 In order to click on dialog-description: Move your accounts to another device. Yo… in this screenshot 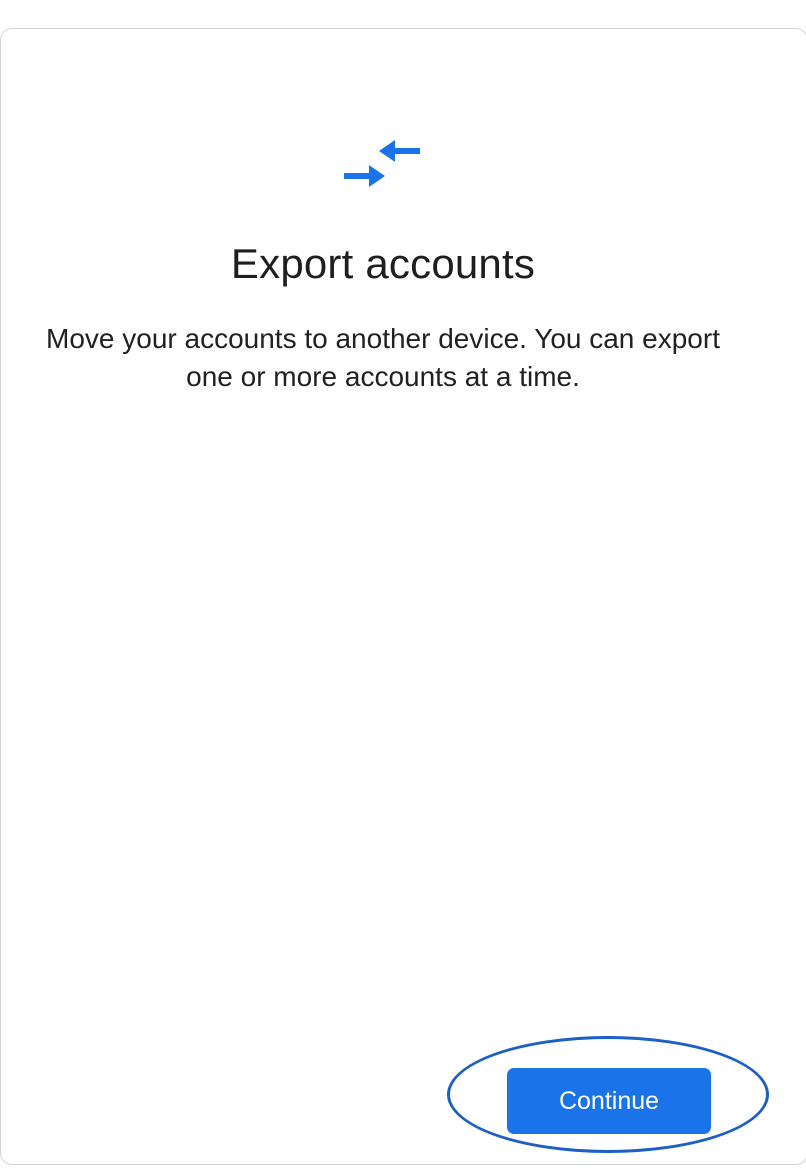, I will do `click(383, 357)`.